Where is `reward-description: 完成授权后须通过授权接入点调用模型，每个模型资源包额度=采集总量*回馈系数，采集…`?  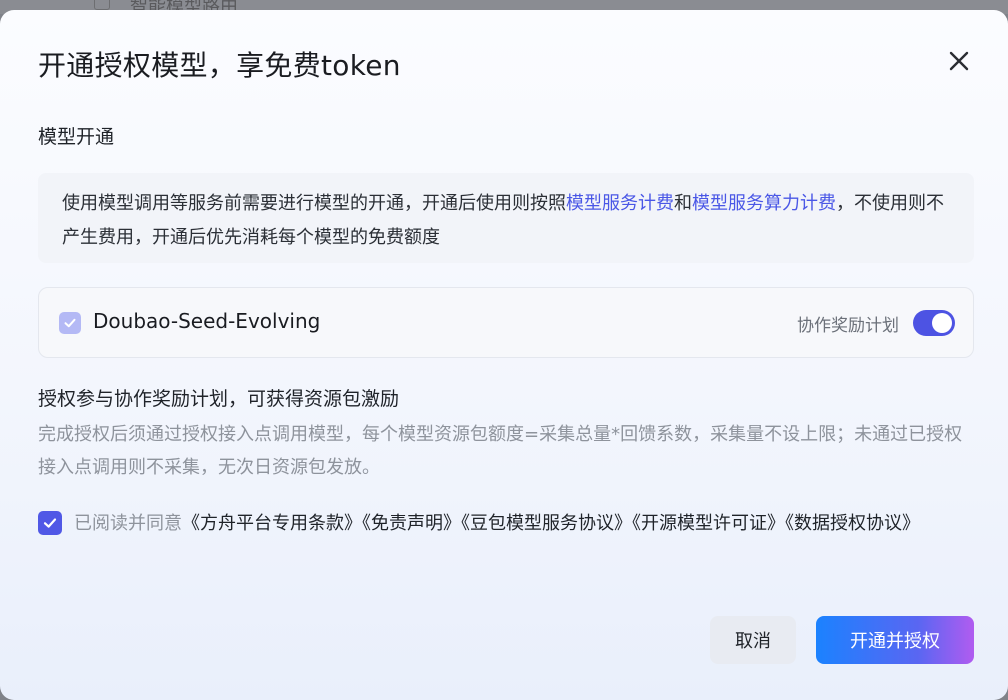 reward-description: 完成授权后须通过授权接入点调用模型，每个模型资源包额度=采集总量*回馈系数，采集… is located at coordinates (500, 451).